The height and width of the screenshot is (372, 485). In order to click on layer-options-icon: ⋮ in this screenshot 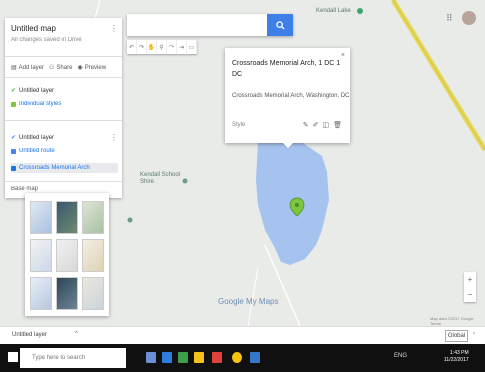, I will do `click(114, 137)`.